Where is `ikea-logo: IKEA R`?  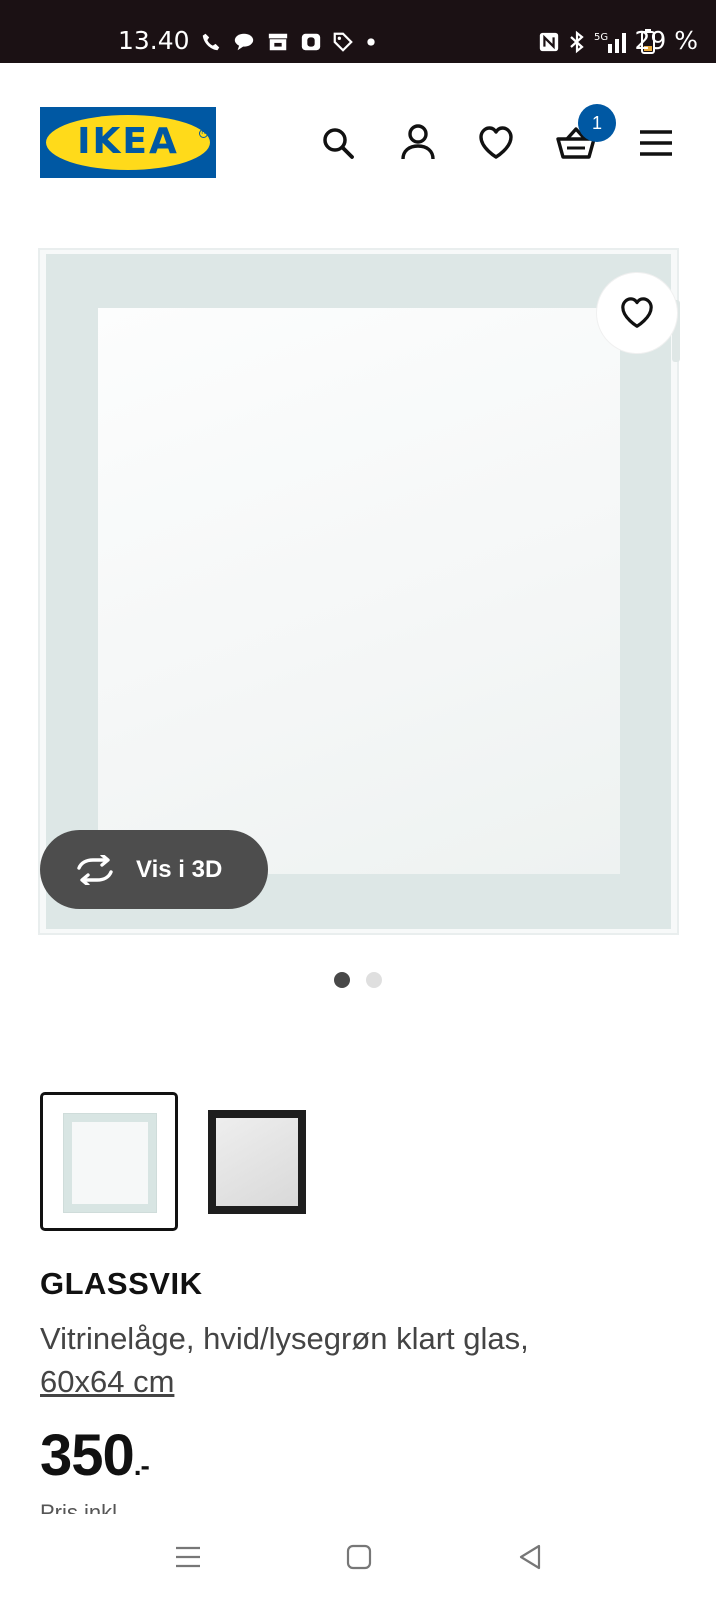
ikea-logo: IKEA R is located at coordinates (128, 142).